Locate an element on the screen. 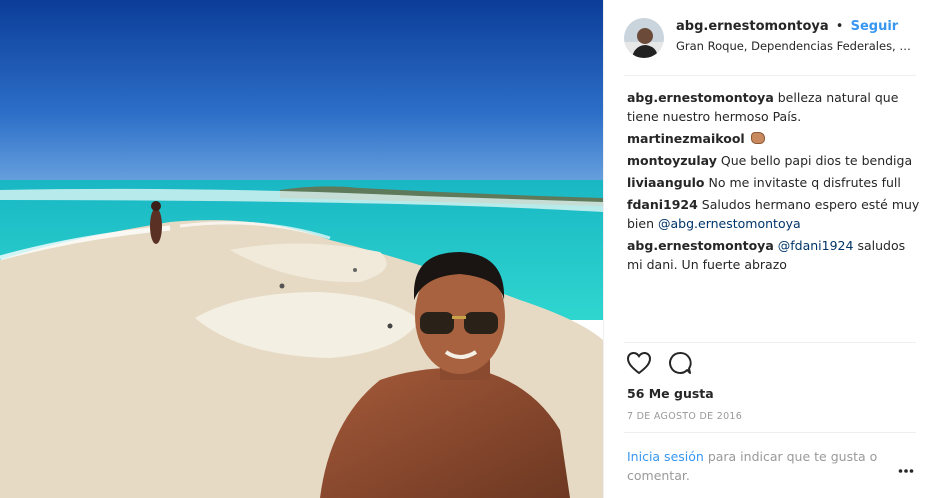 This screenshot has height=498, width=936. likes-count: 56 Me gusta is located at coordinates (670, 393).